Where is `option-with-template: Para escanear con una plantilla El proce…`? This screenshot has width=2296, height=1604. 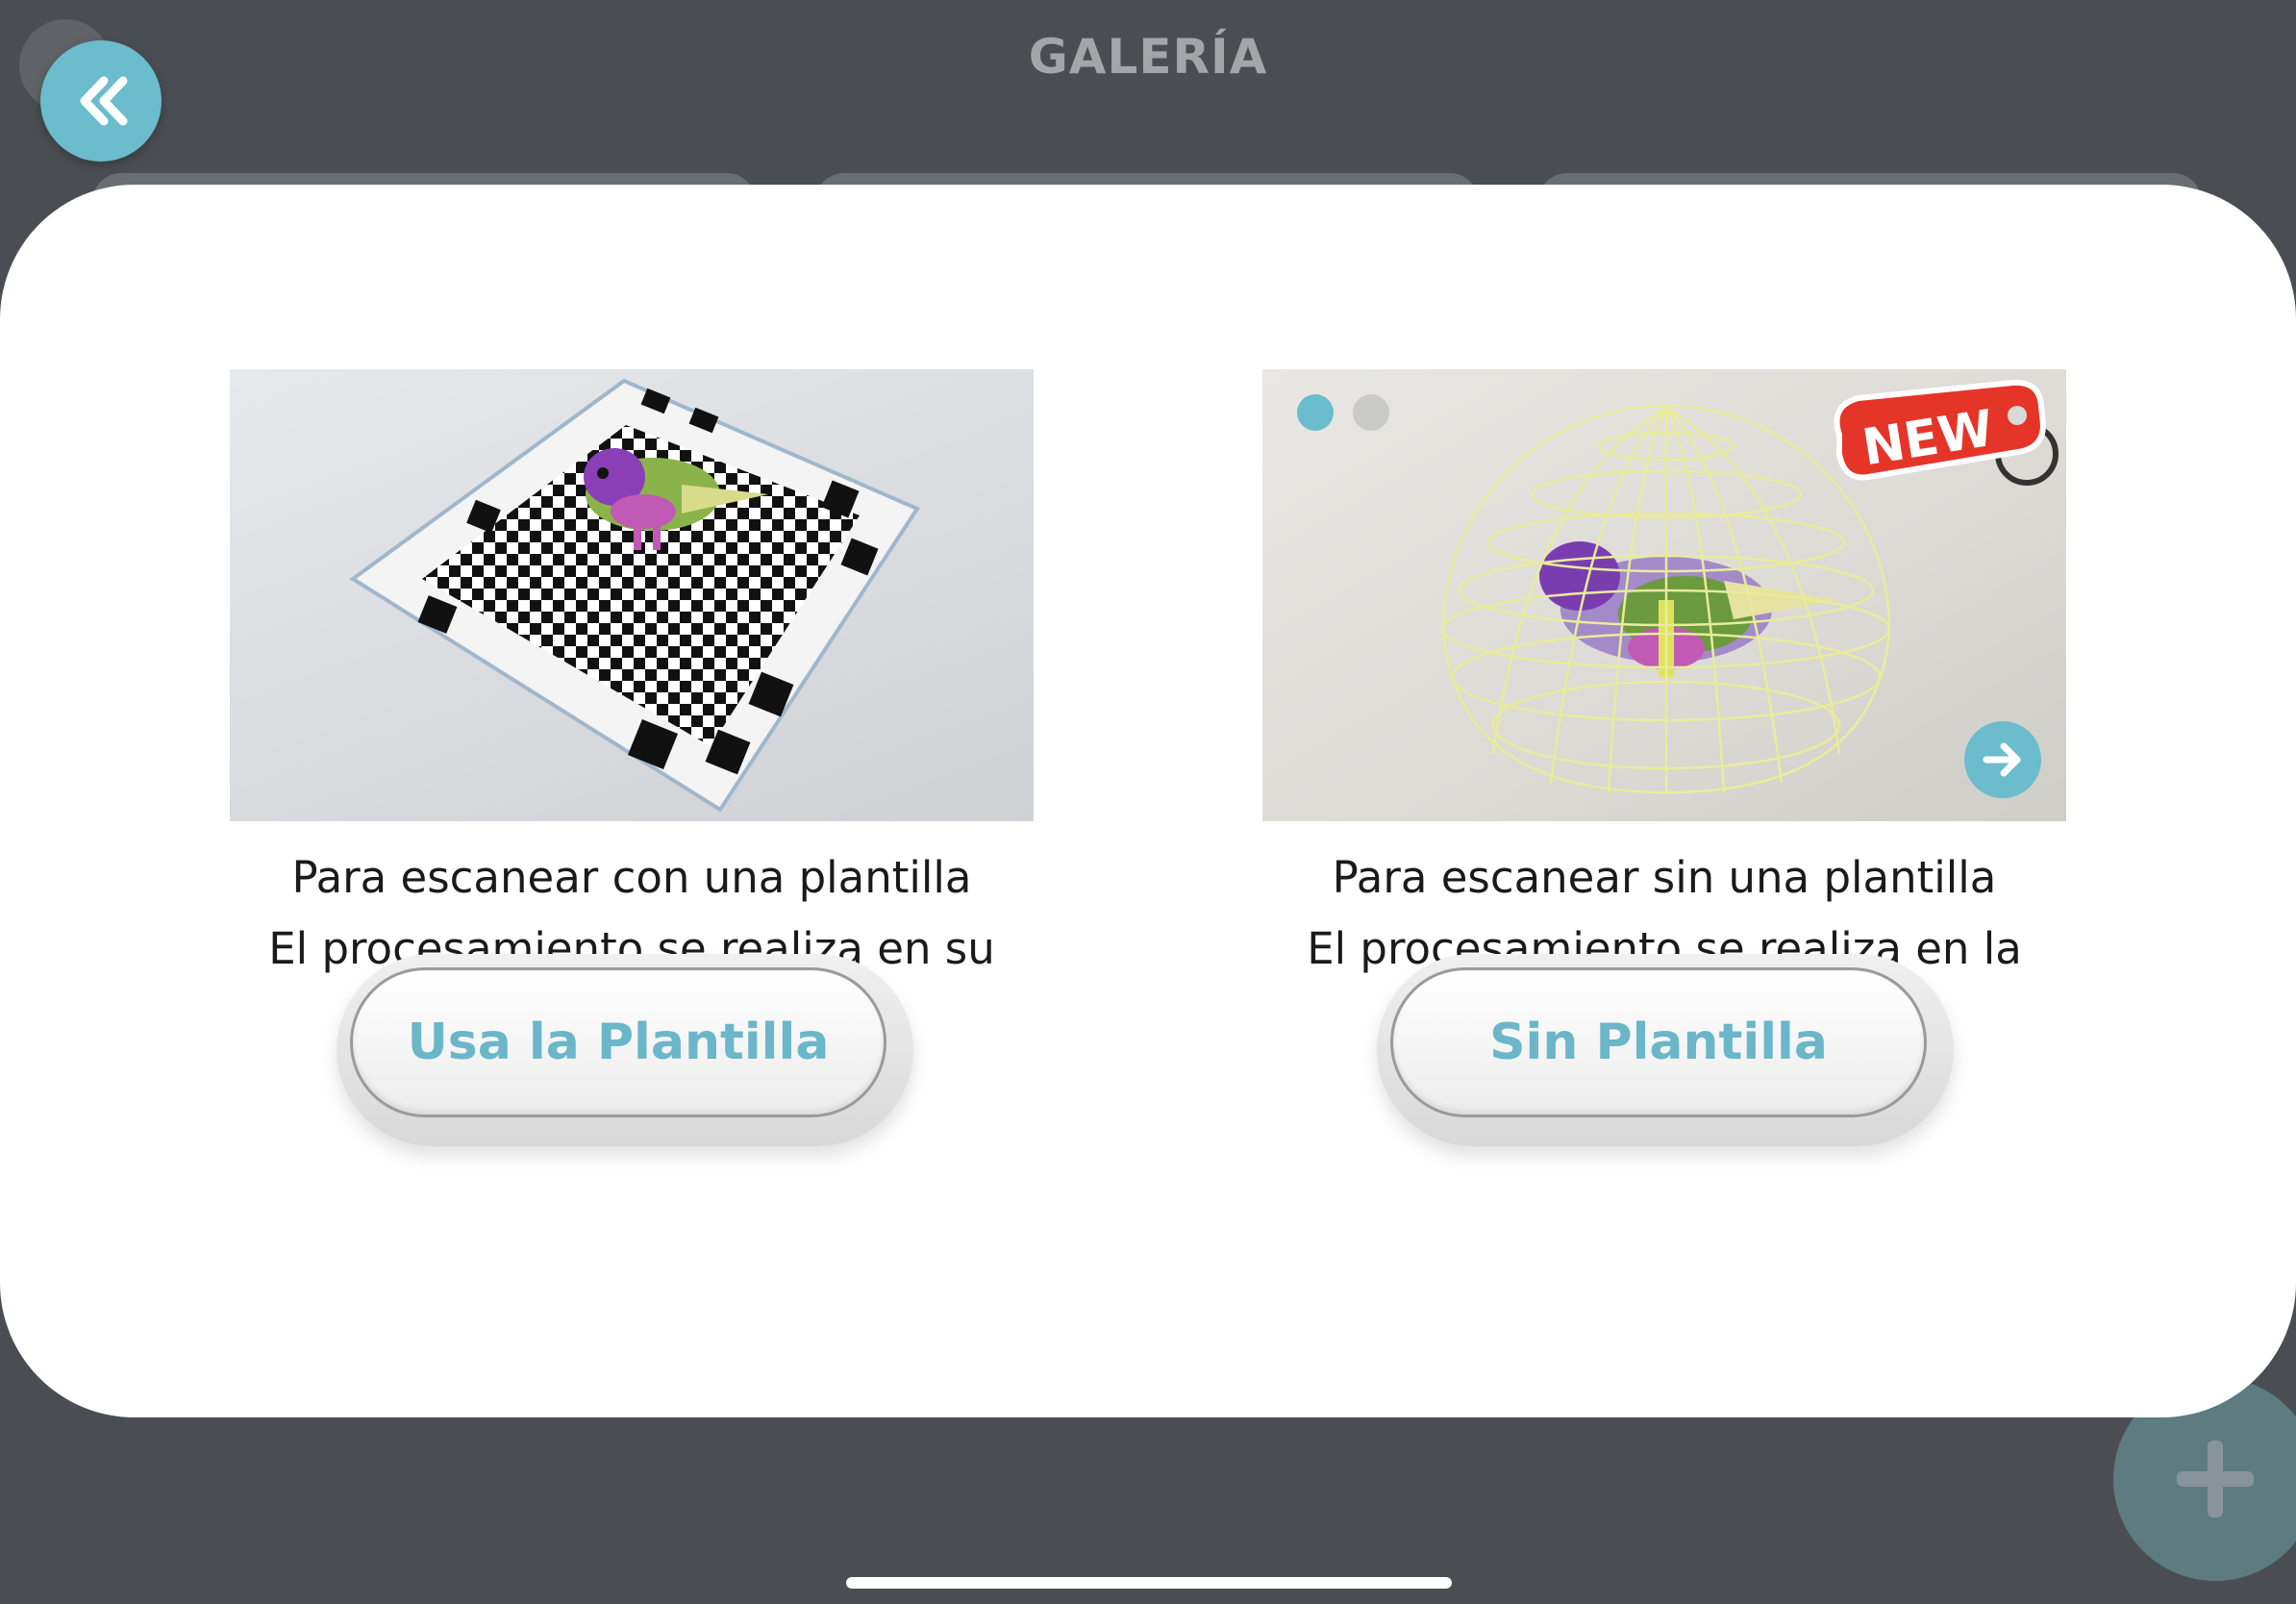 option-with-template: Para escanear con una plantilla El proce… is located at coordinates (632, 712).